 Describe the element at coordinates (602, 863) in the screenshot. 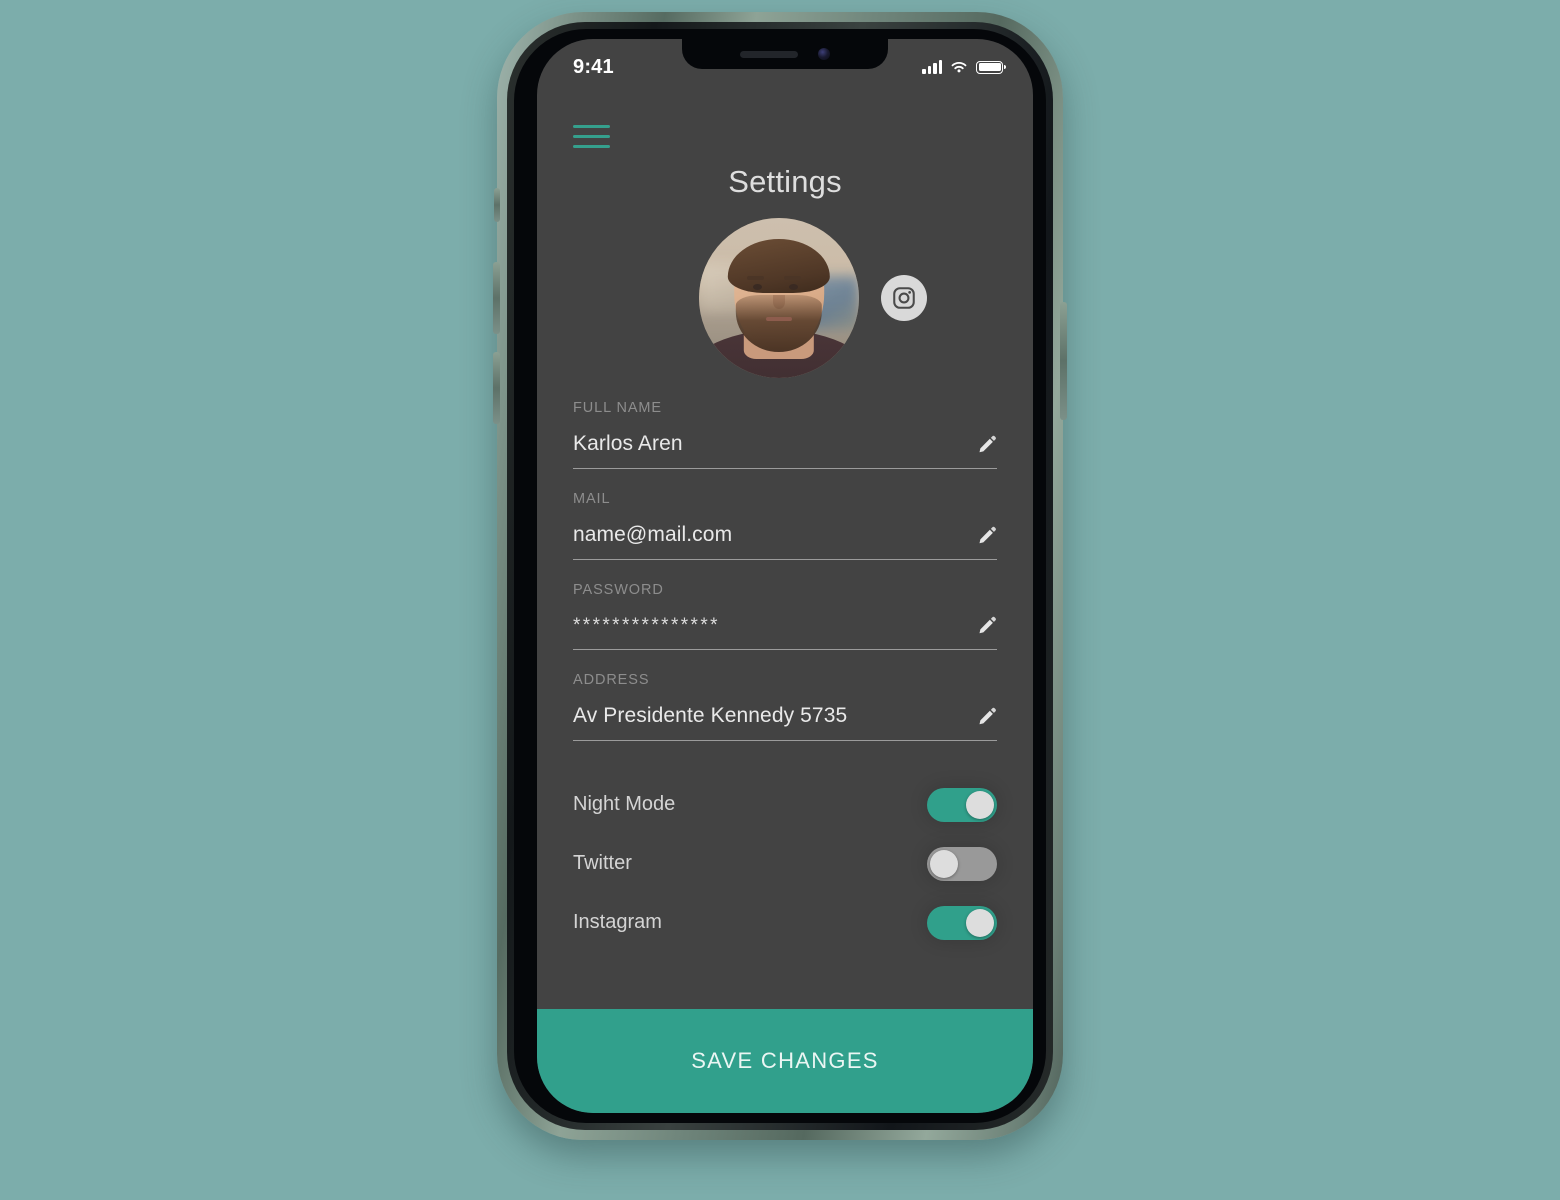

I see `toggle-label: Twitter` at that location.